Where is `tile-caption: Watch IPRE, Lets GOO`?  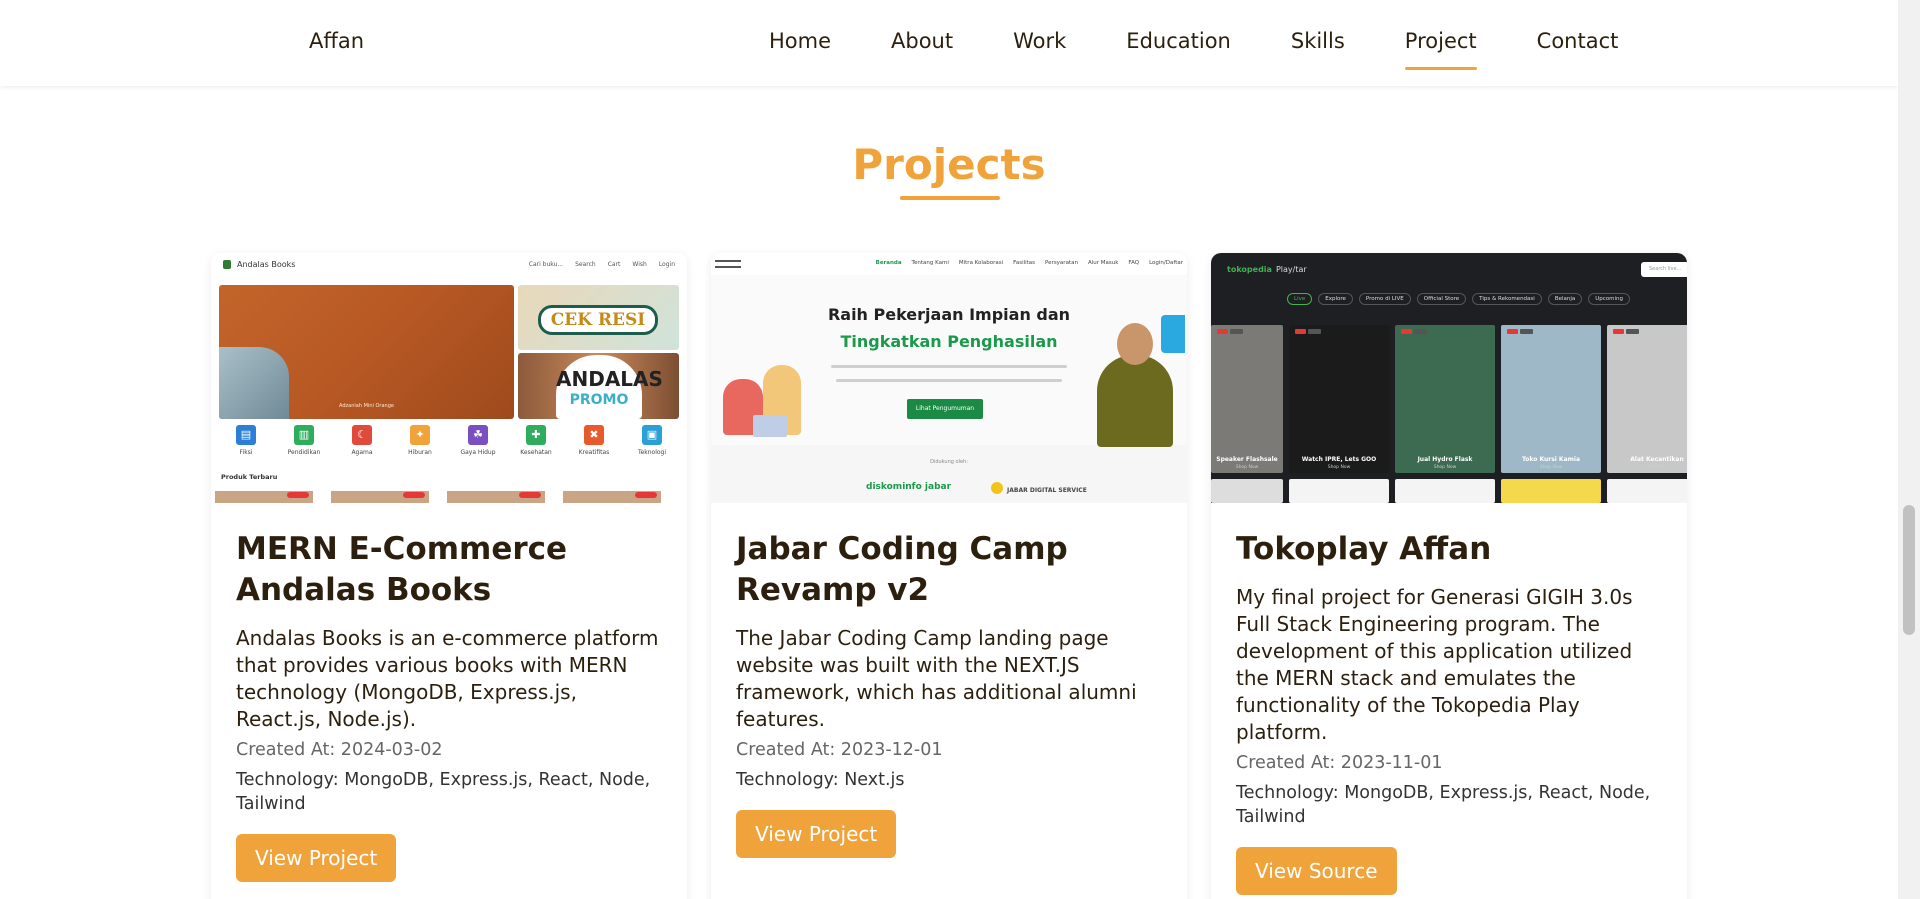 tile-caption: Watch IPRE, Lets GOO is located at coordinates (1339, 459).